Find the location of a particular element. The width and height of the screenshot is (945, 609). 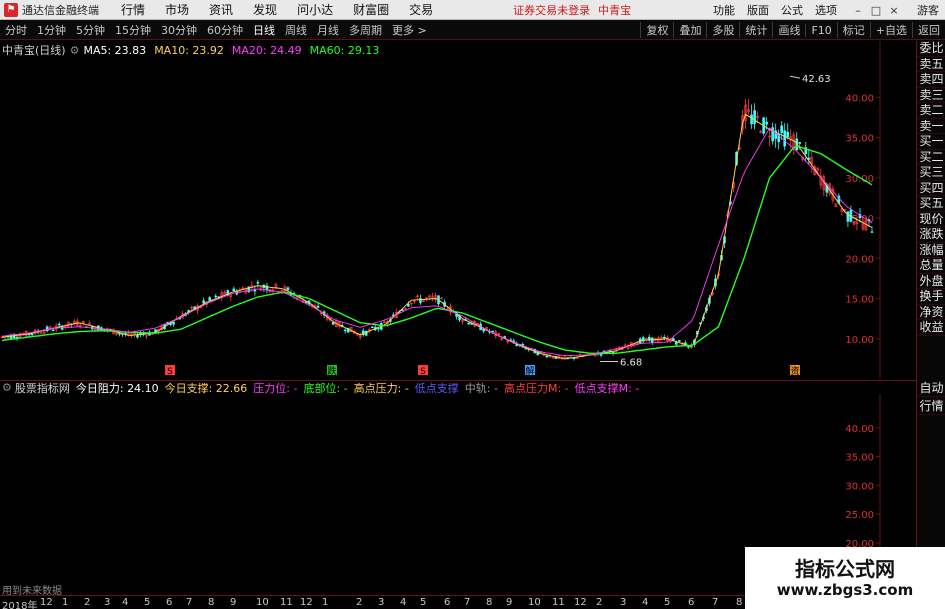

side-item-turnover: 换手 is located at coordinates (931, 297).